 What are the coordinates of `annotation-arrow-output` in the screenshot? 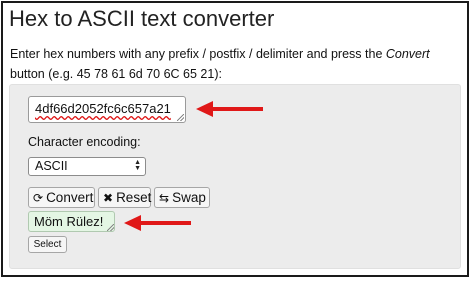 It's located at (157, 223).